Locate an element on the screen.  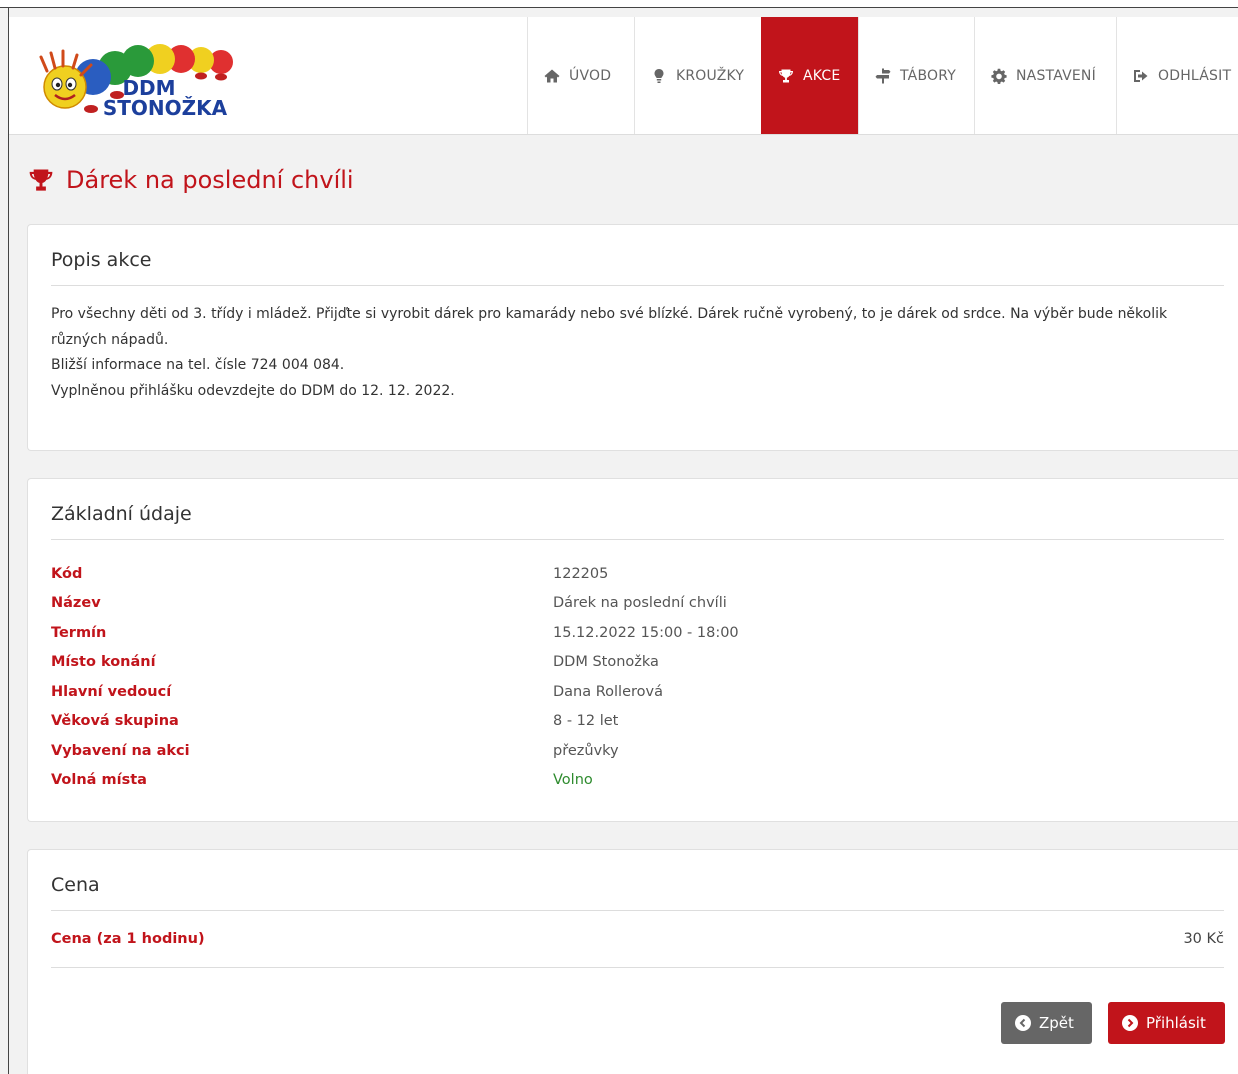
chevron-left-circle-icon is located at coordinates (1023, 1023).